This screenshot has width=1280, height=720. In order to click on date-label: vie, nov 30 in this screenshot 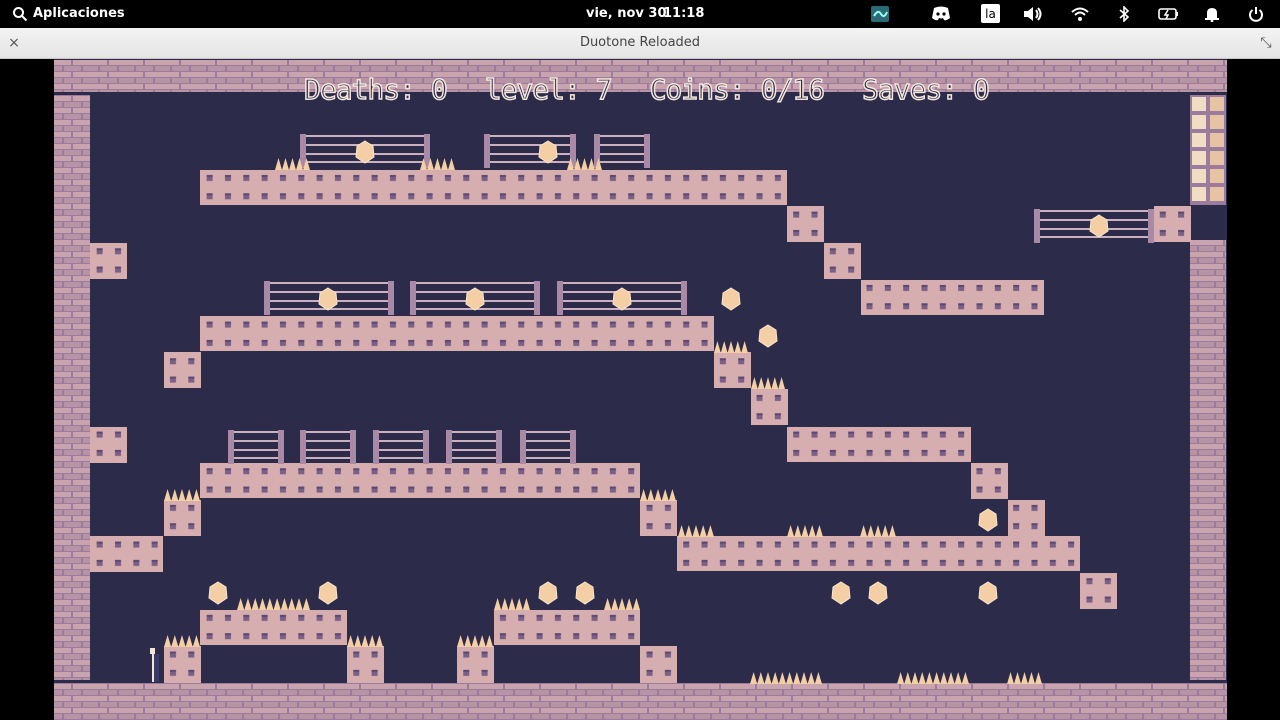, I will do `click(626, 13)`.